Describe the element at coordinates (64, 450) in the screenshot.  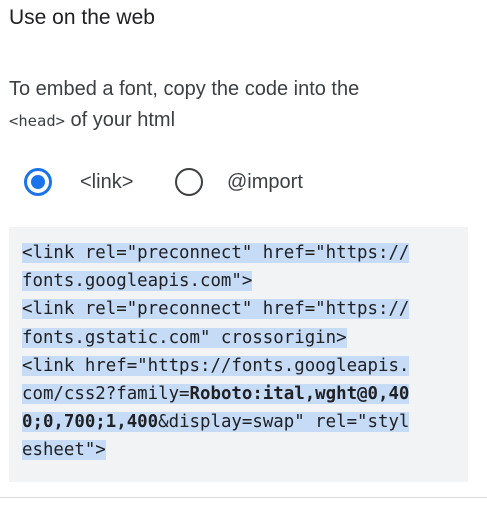
I see `code-line: esheet">` at that location.